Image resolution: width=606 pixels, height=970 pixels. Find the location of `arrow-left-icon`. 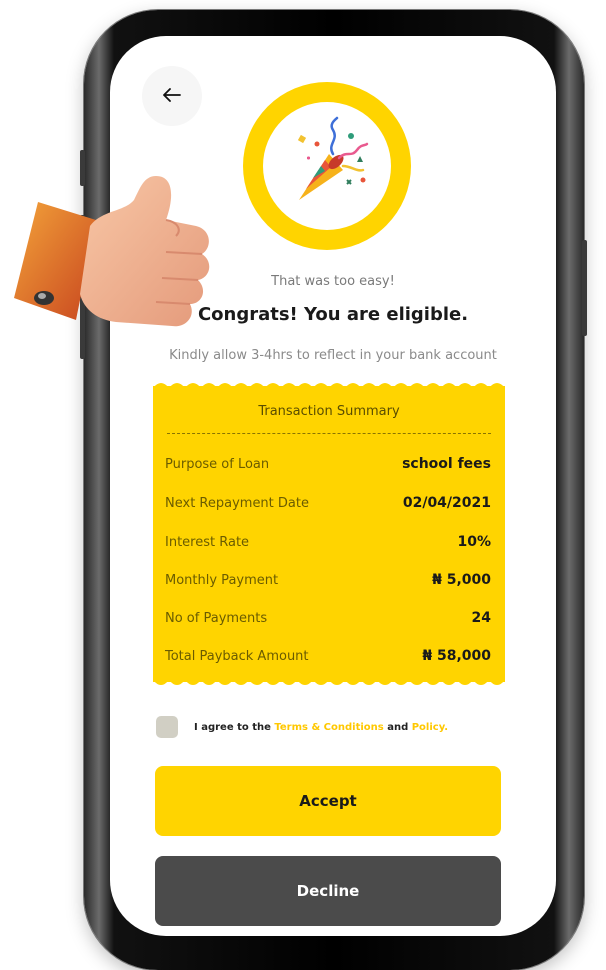

arrow-left-icon is located at coordinates (172, 96).